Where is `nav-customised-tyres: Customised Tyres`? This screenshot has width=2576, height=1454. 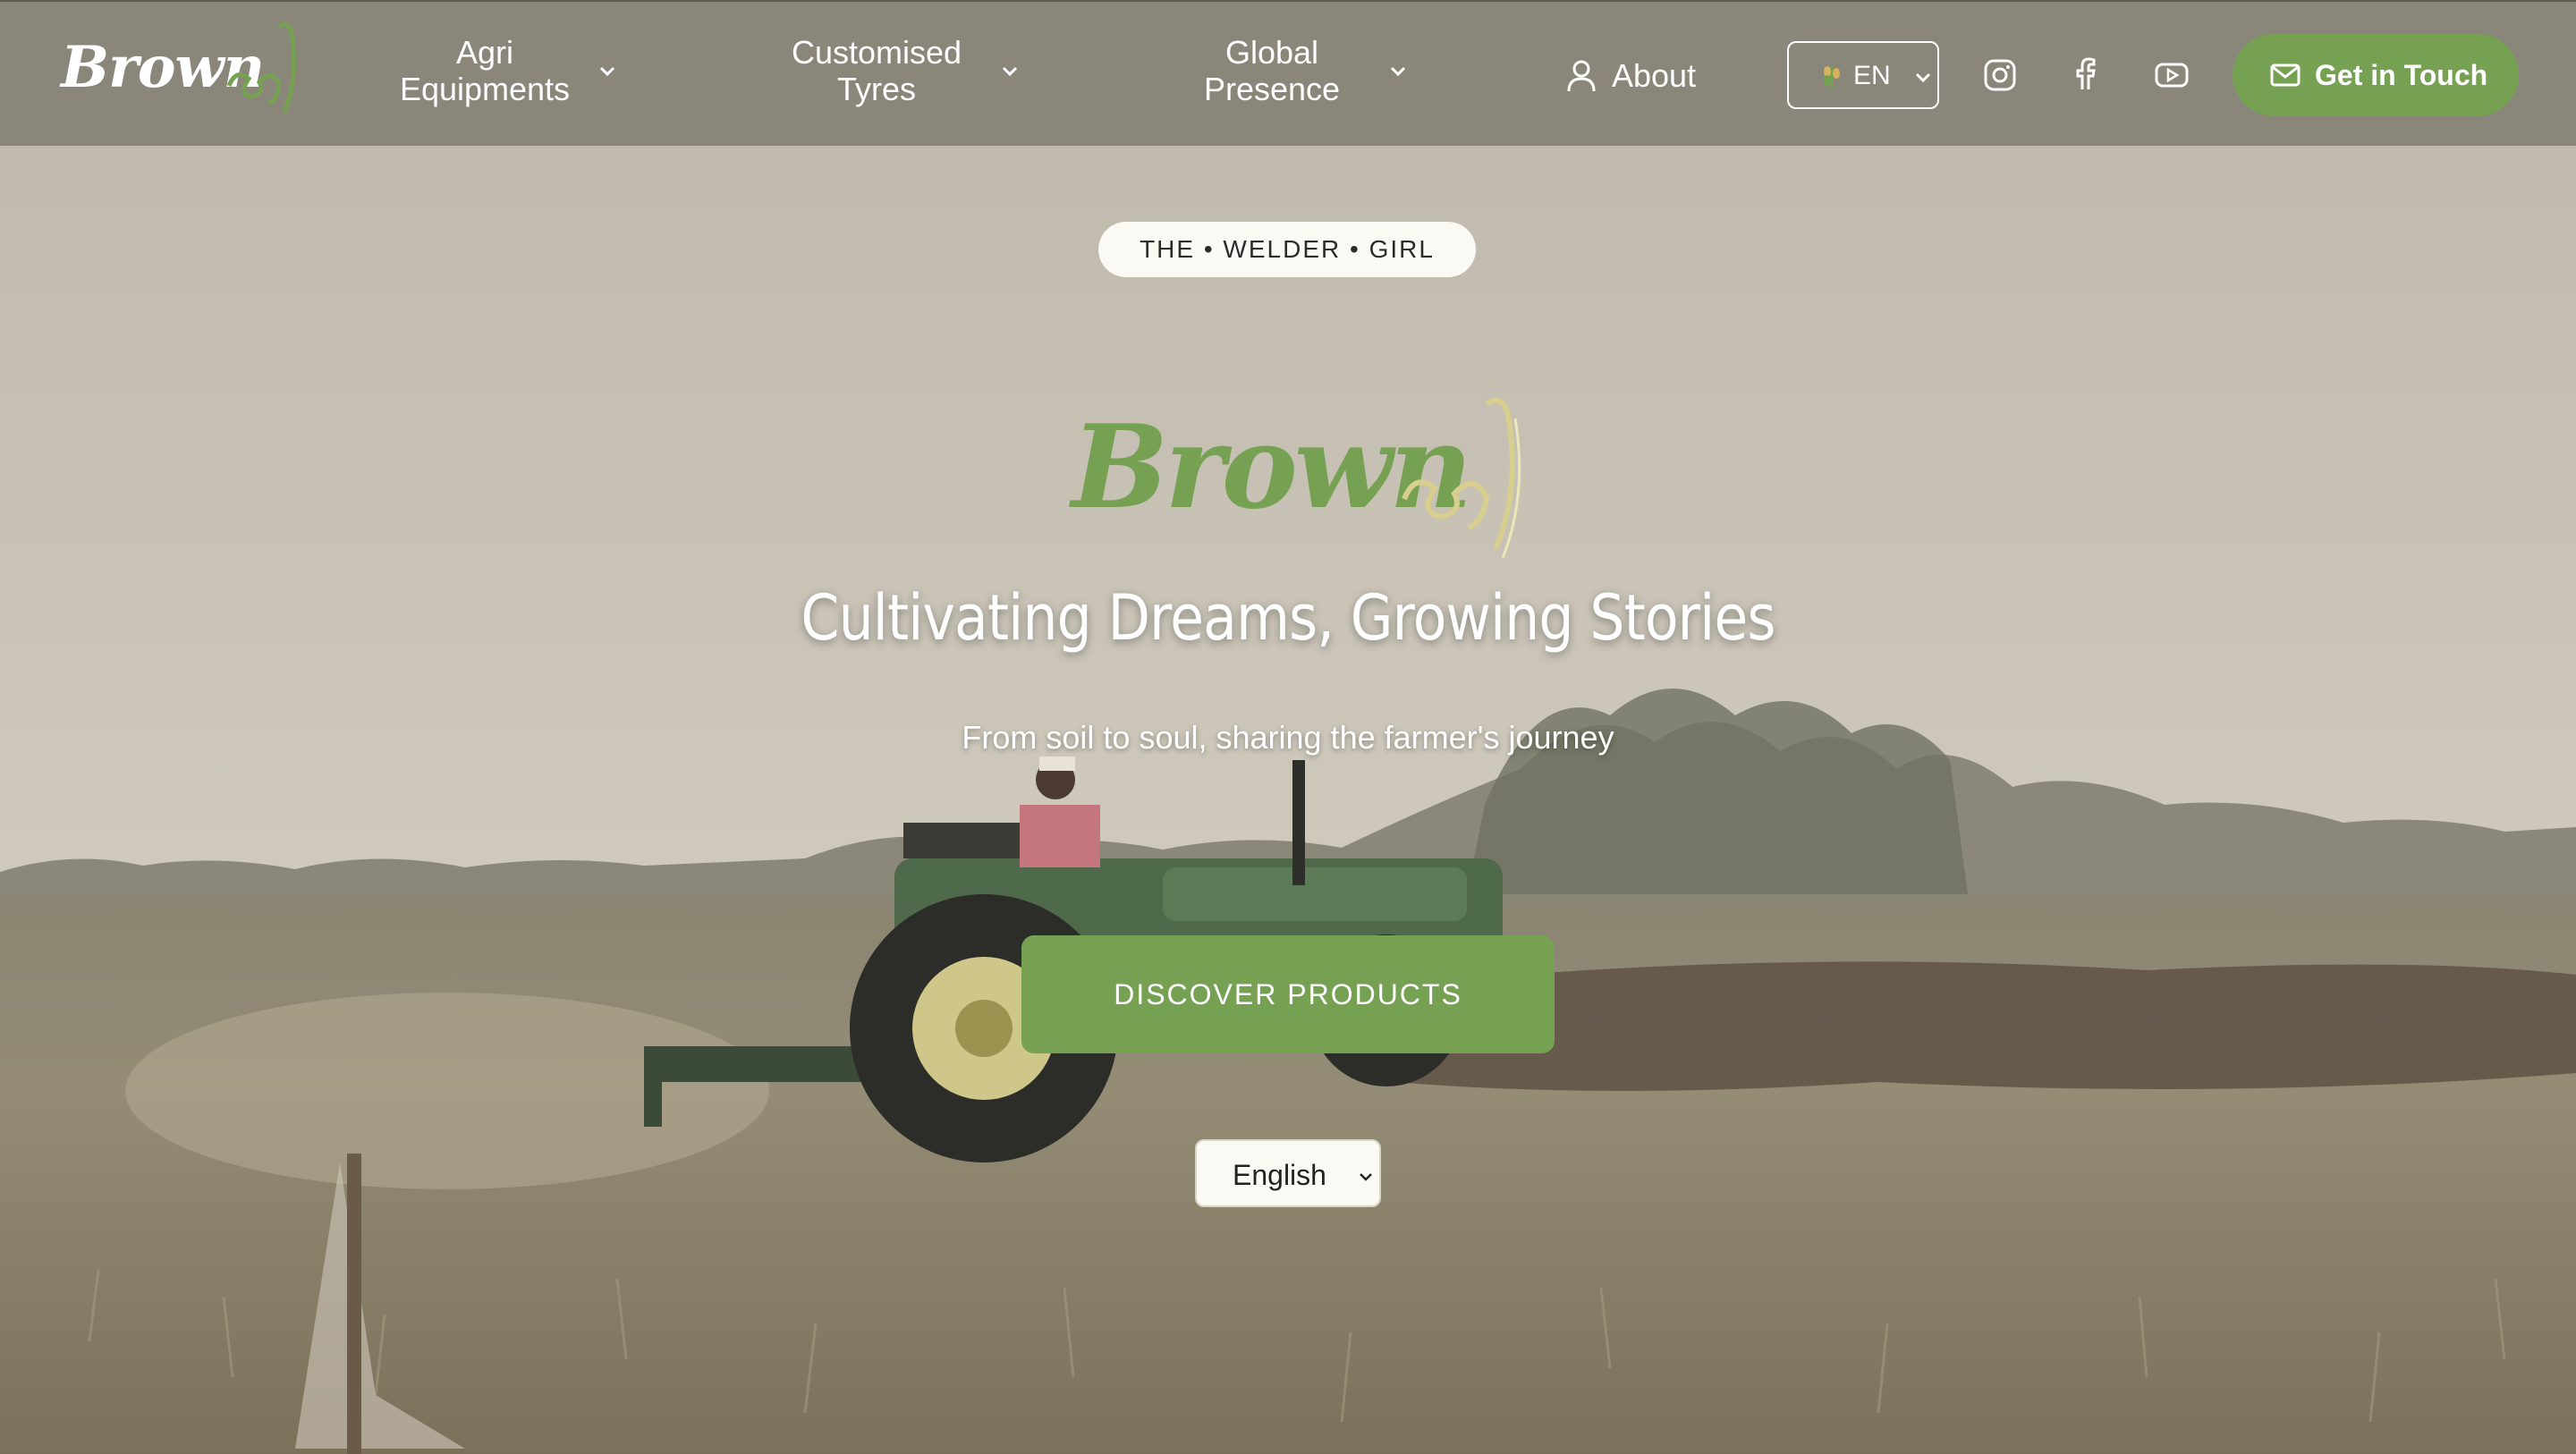 nav-customised-tyres: Customised Tyres is located at coordinates (876, 75).